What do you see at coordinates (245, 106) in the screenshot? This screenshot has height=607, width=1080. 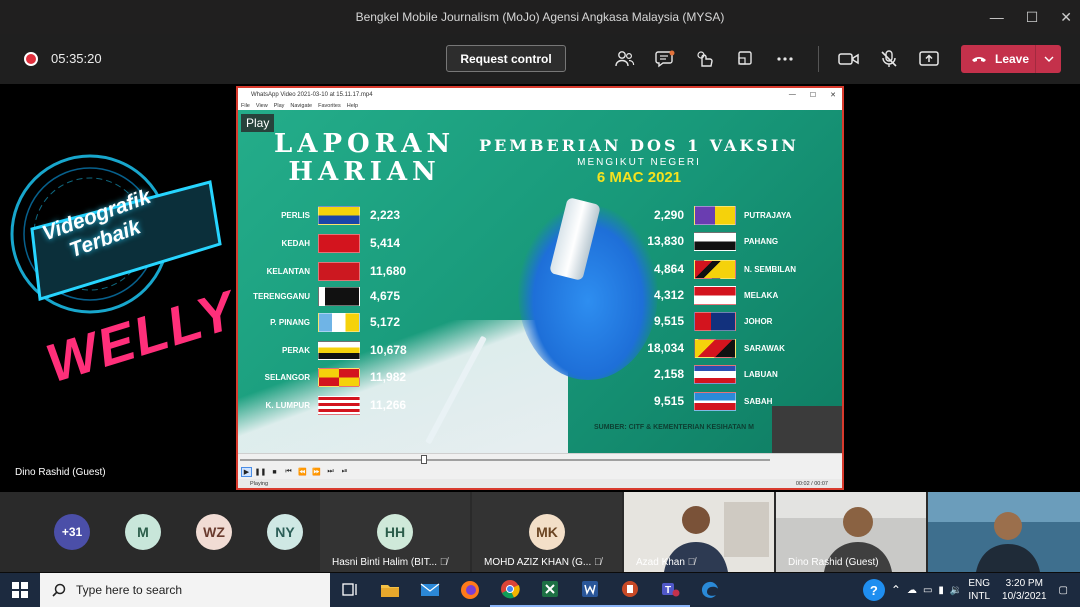 I see `menu-file: File` at bounding box center [245, 106].